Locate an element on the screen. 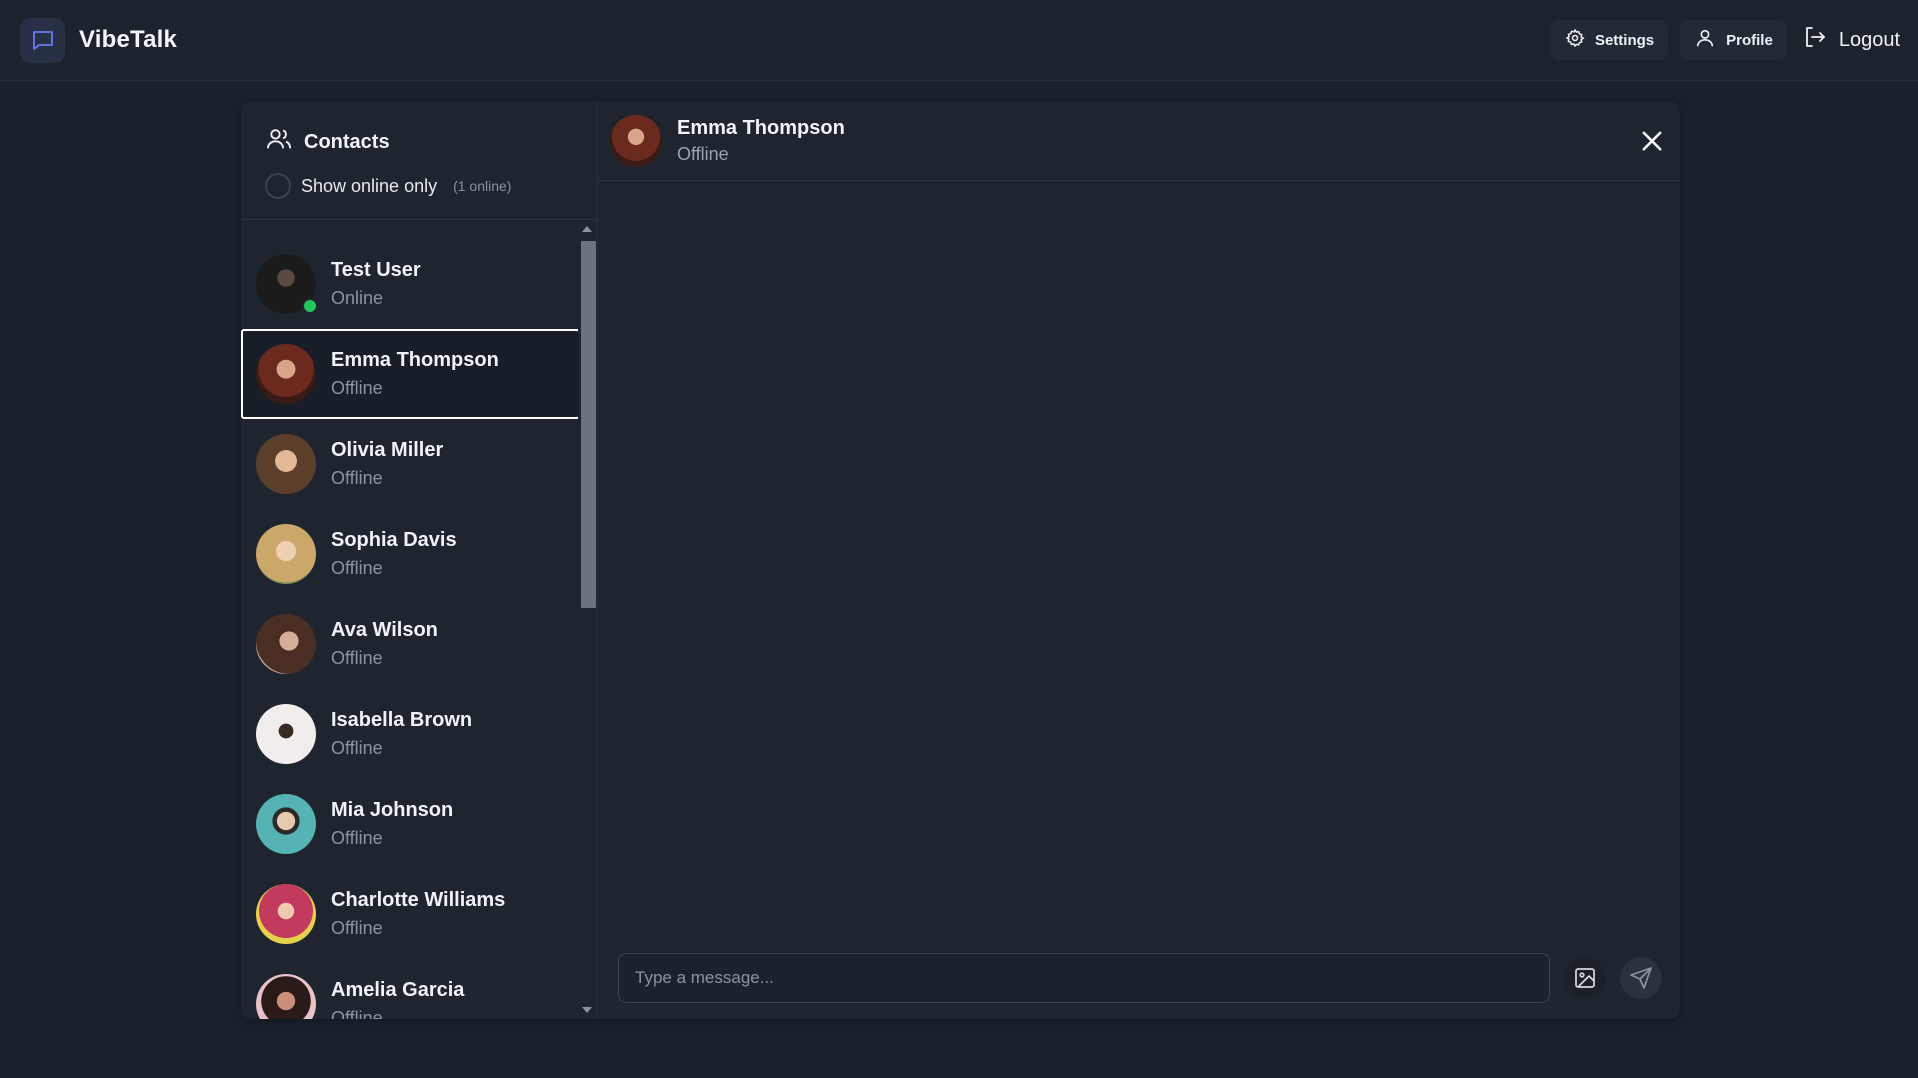 The image size is (1918, 1078). send-button is located at coordinates (1641, 978).